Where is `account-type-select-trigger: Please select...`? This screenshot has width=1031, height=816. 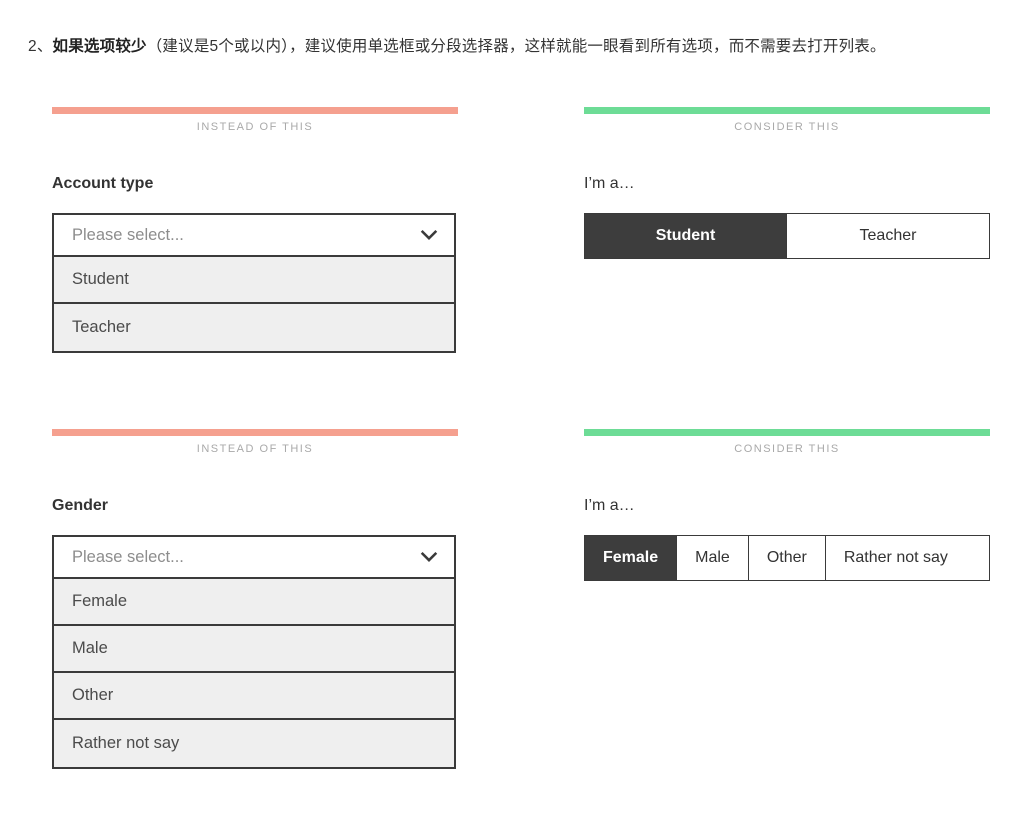
account-type-select-trigger: Please select... is located at coordinates (254, 235).